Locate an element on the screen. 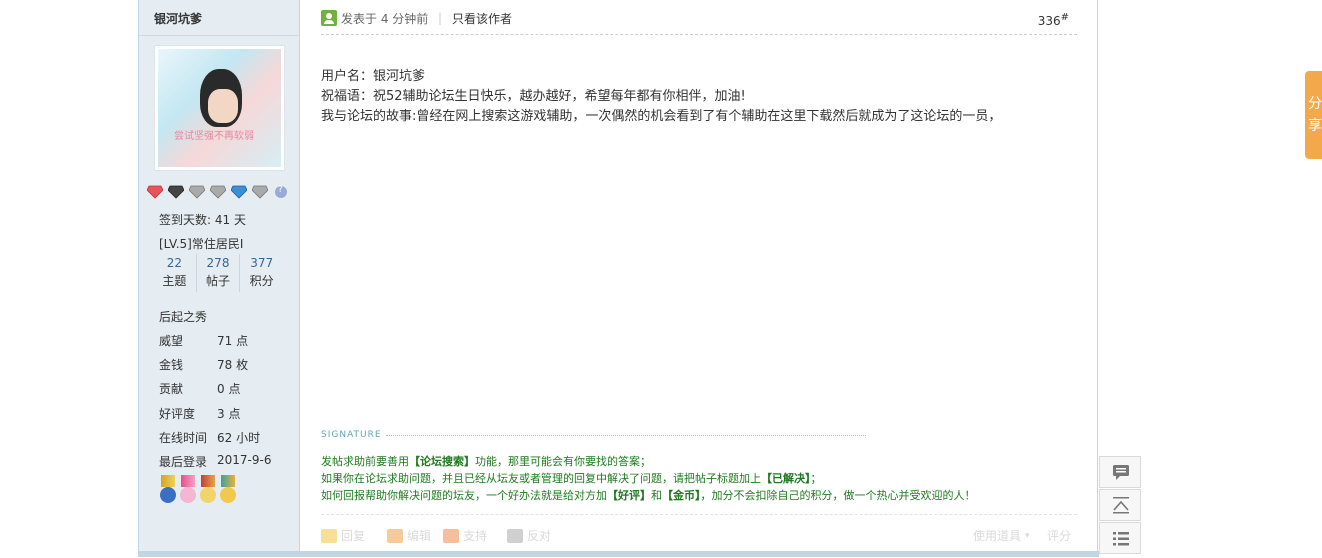  rate-label: 评分 is located at coordinates (1059, 536).